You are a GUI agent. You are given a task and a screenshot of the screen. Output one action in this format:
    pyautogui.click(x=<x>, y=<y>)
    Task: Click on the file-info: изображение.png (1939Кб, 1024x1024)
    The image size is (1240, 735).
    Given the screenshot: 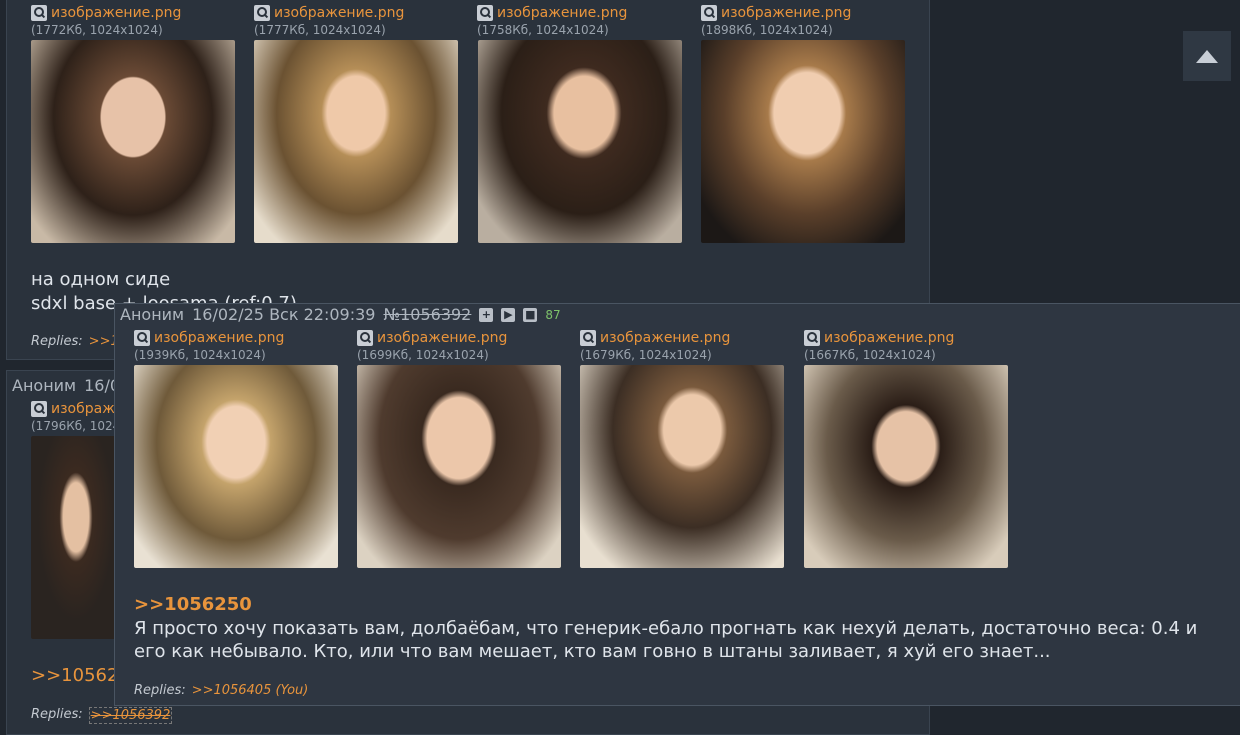 What is the action you would take?
    pyautogui.click(x=209, y=346)
    